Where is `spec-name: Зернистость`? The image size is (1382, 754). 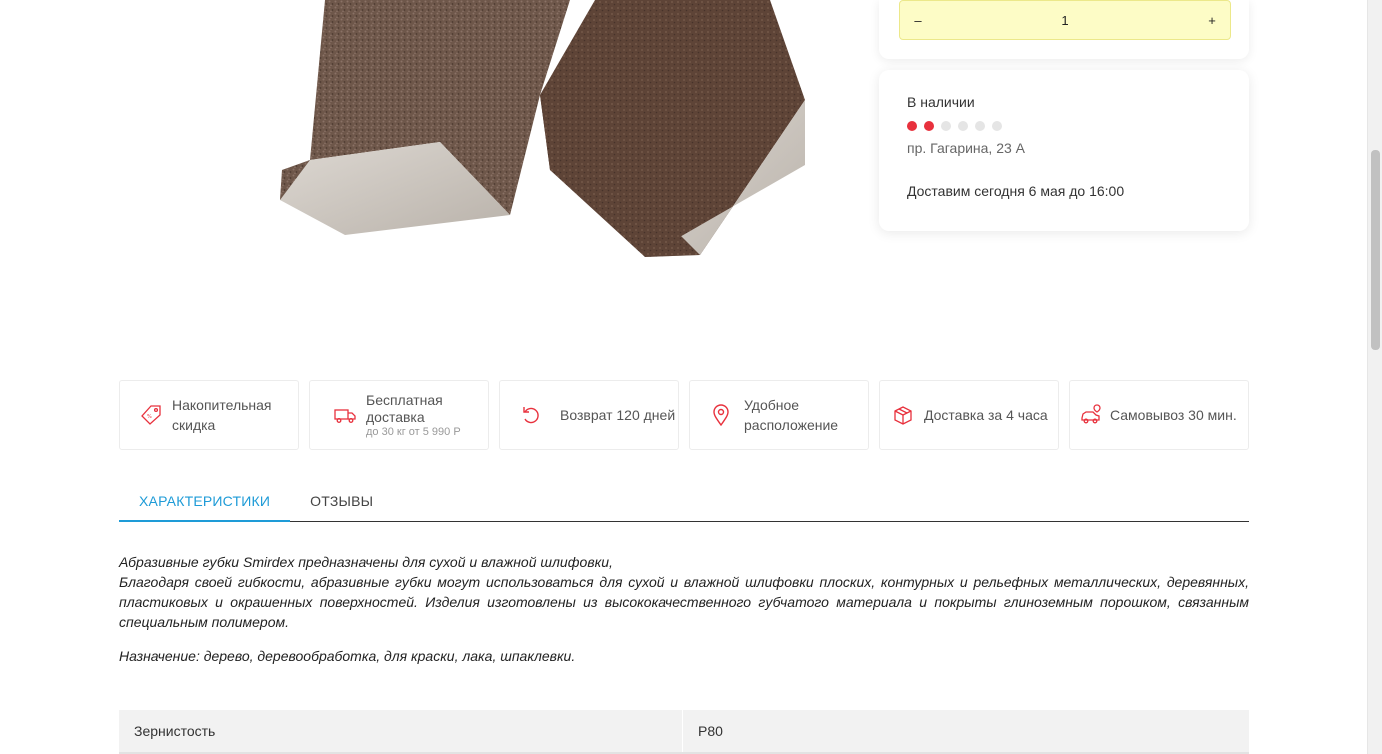 spec-name: Зернистость is located at coordinates (401, 731).